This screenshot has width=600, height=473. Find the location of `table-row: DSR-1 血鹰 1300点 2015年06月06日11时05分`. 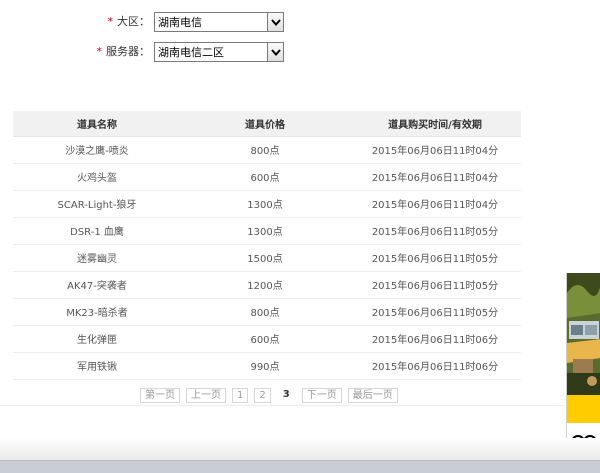

table-row: DSR-1 血鹰 1300点 2015年06月06日11时05分 is located at coordinates (267, 231).